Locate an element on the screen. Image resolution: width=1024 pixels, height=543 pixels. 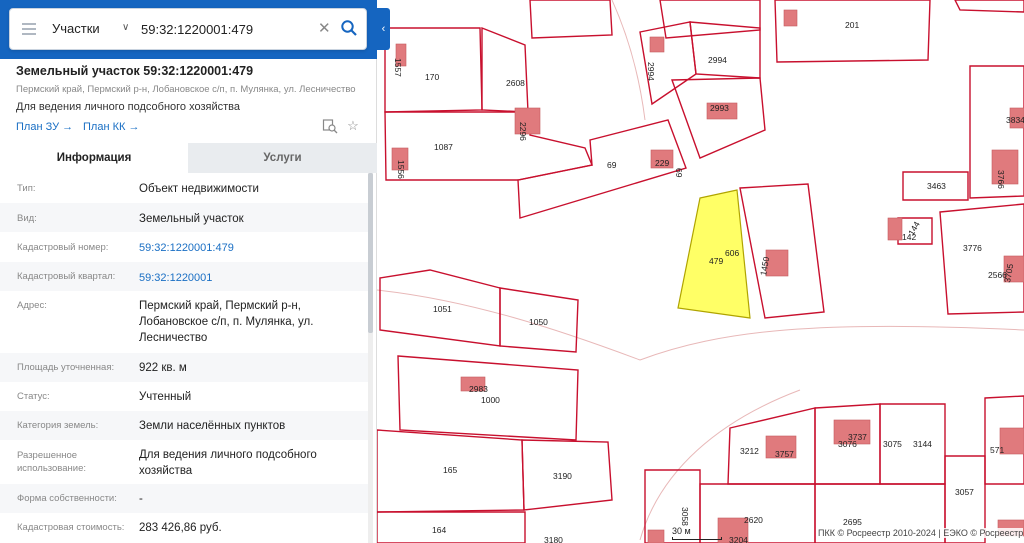
parcel-title: Земельный участок 59:32:1220001:479 is located at coordinates (135, 71).